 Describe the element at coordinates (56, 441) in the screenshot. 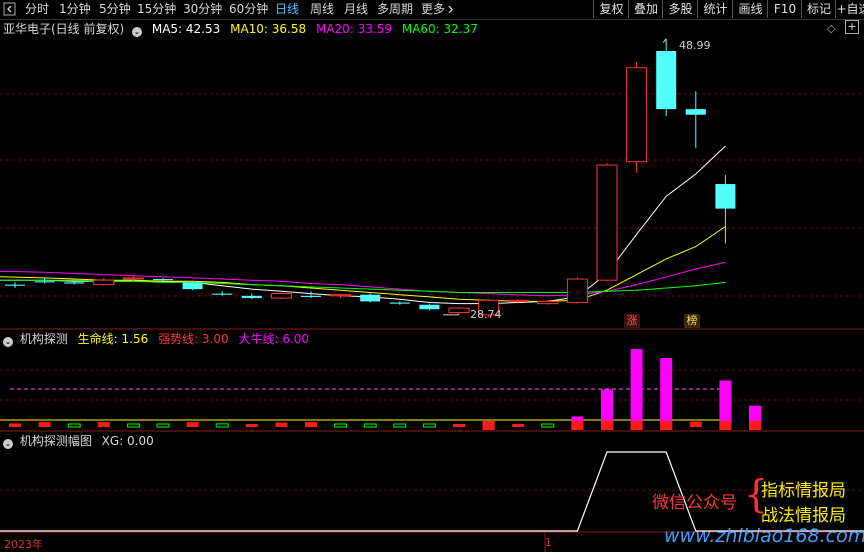

I see `indicator2-title: 机构探测幅图` at that location.